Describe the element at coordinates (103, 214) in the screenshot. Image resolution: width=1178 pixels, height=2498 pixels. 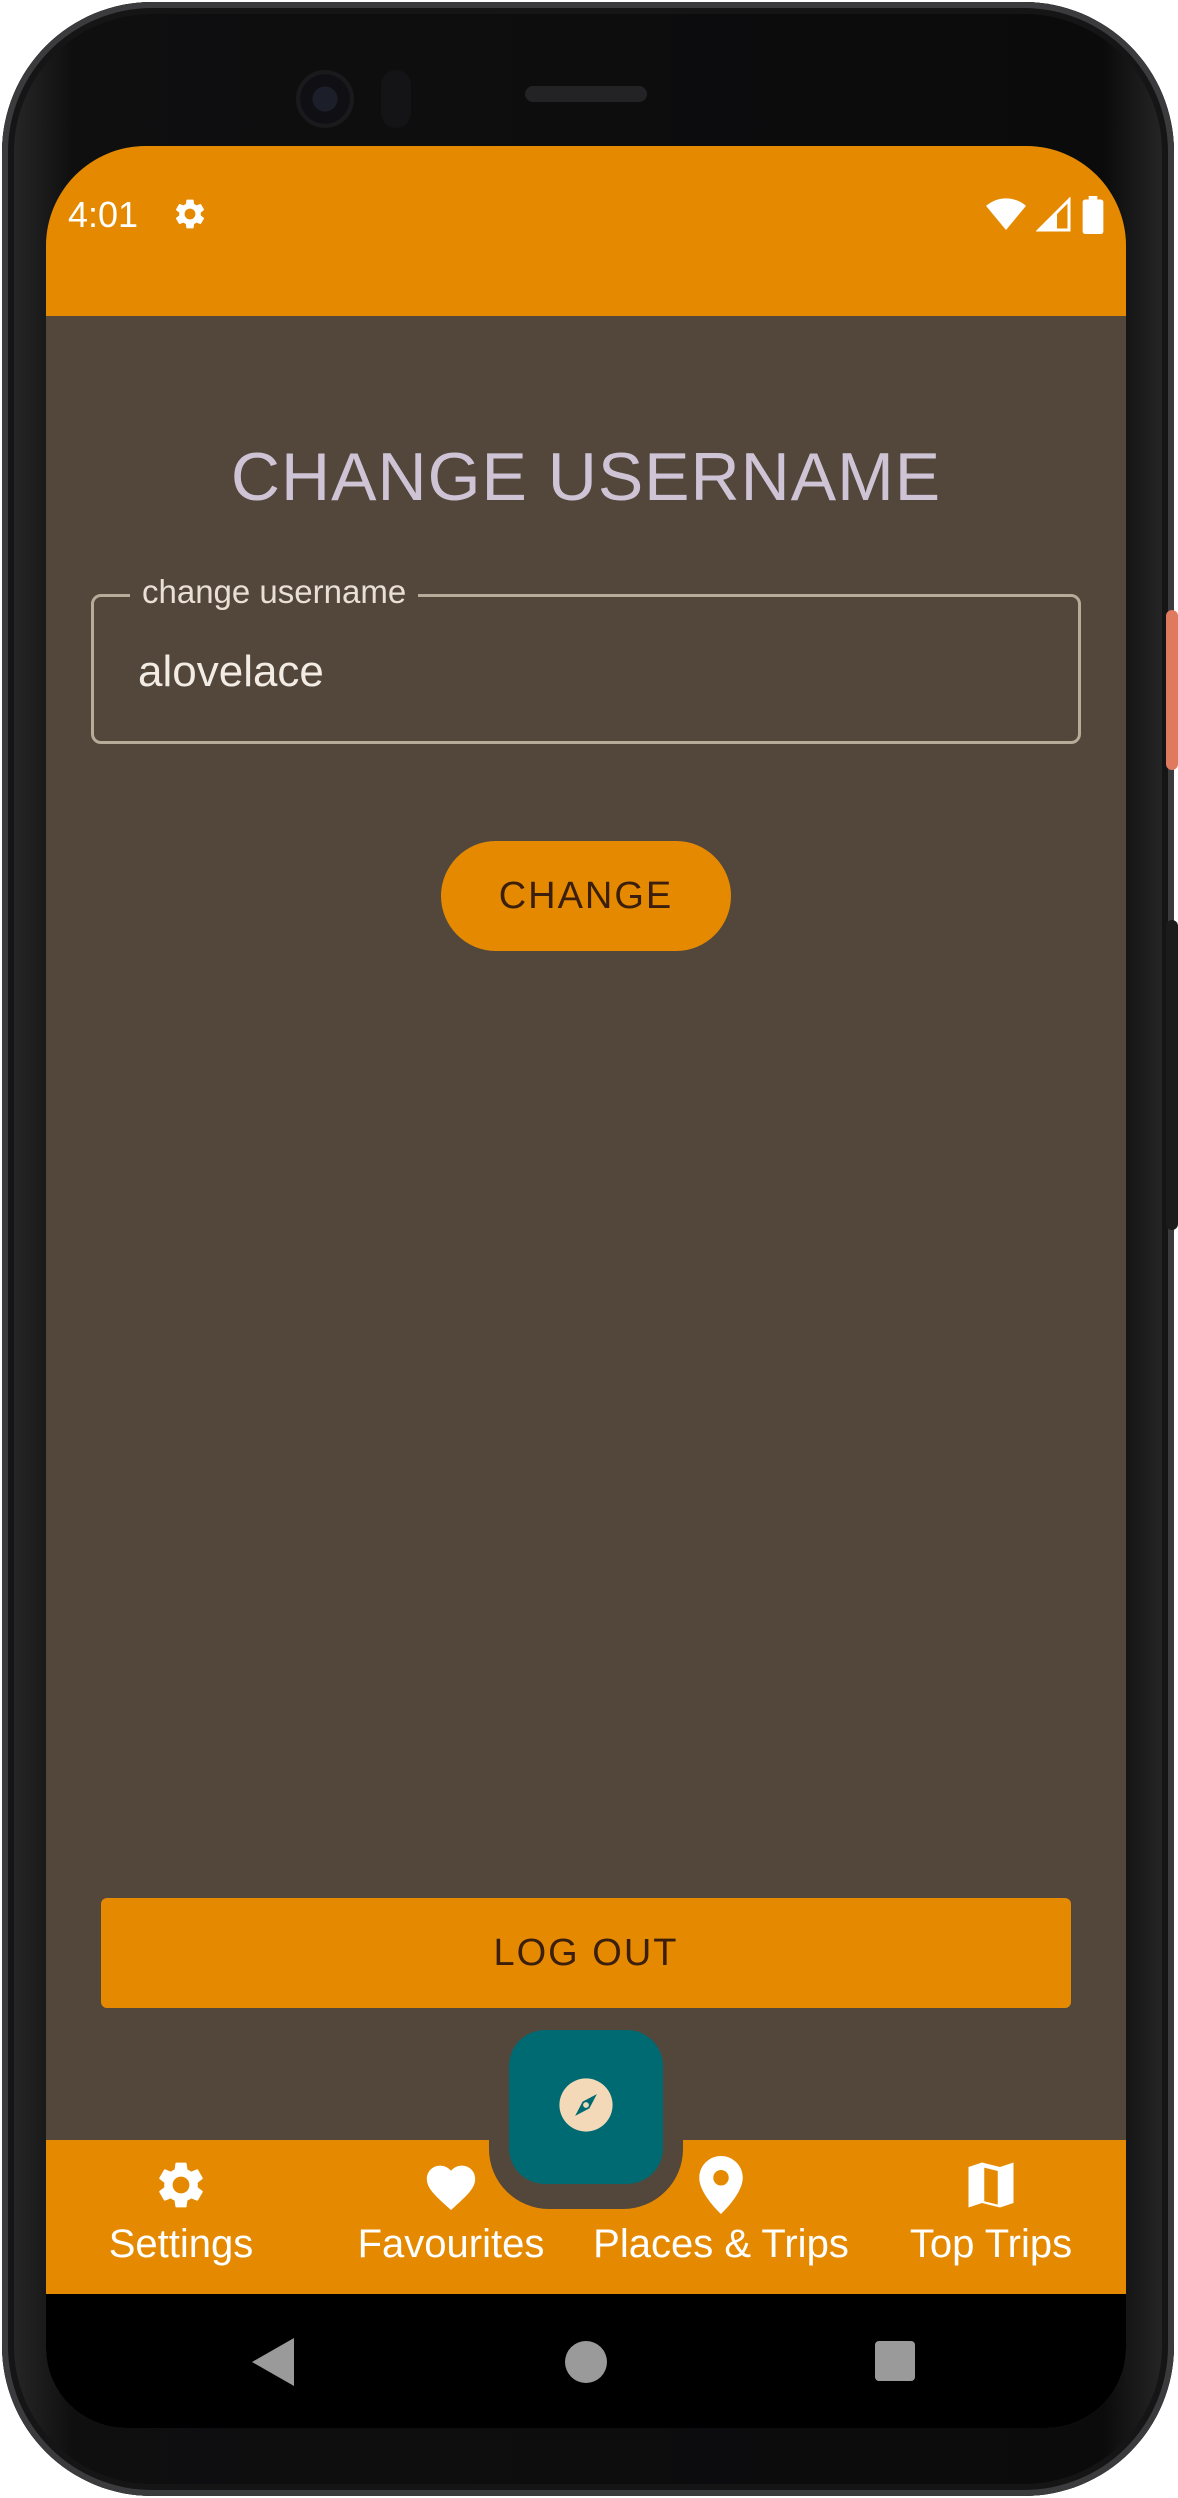
I see `status-time: 4:01` at that location.